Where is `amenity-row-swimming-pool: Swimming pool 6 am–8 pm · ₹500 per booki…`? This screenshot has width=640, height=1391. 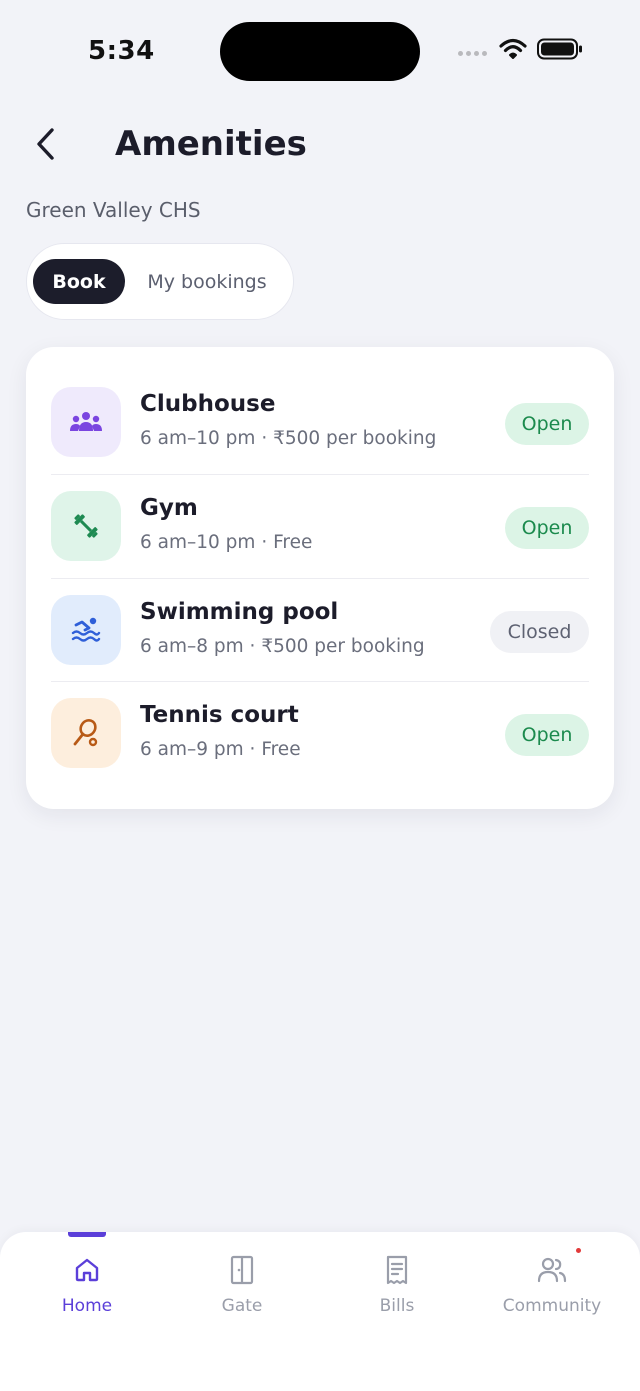
amenity-row-swimming-pool: Swimming pool 6 am–8 pm · ₹500 per booki… is located at coordinates (320, 630).